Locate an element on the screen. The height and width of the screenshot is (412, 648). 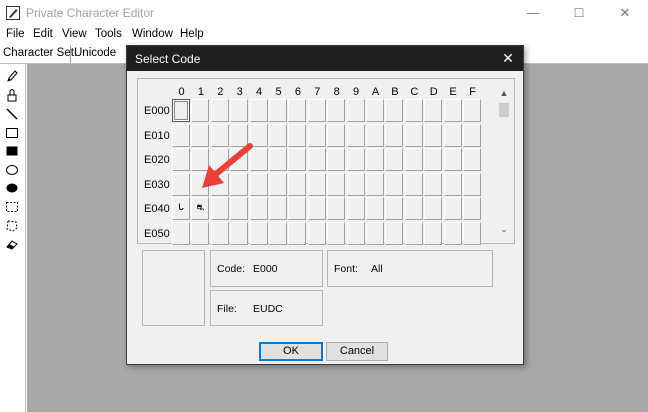
hollow-rectangle-icon is located at coordinates (12, 133).